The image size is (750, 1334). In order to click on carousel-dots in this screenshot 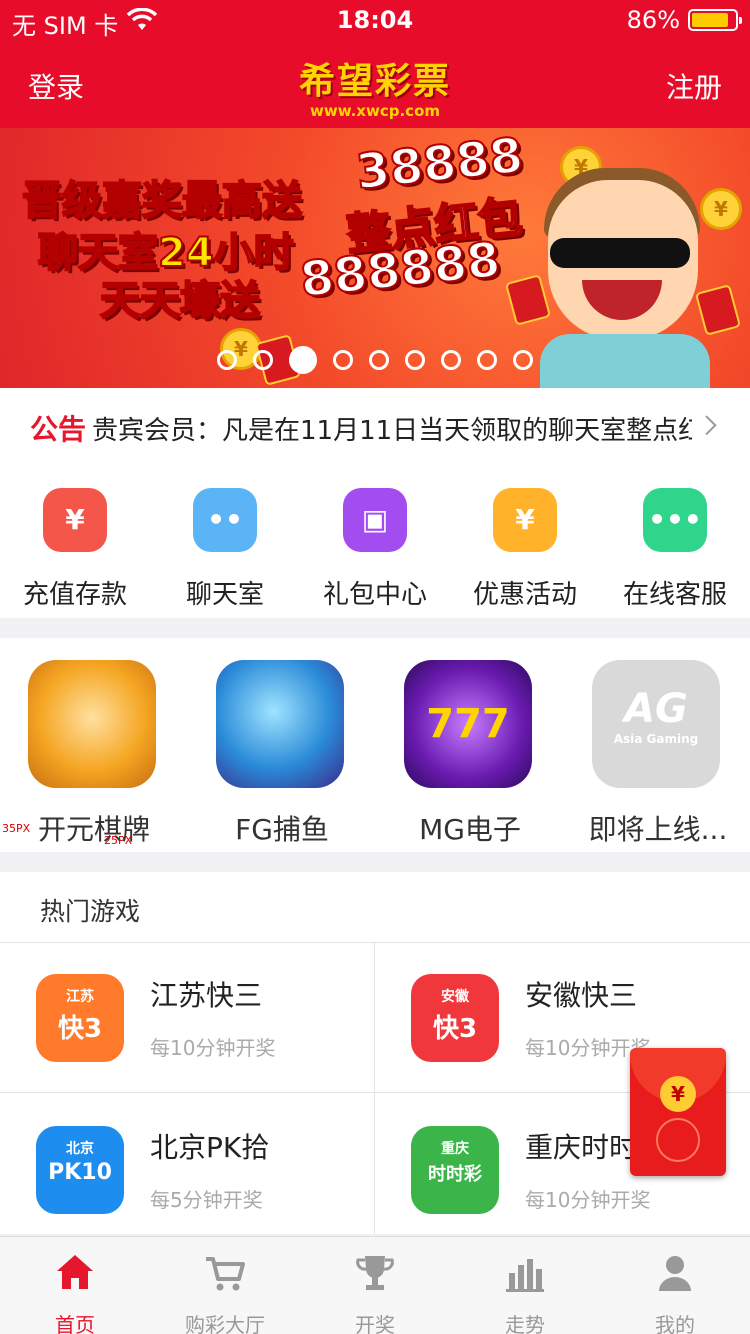, I will do `click(375, 360)`.